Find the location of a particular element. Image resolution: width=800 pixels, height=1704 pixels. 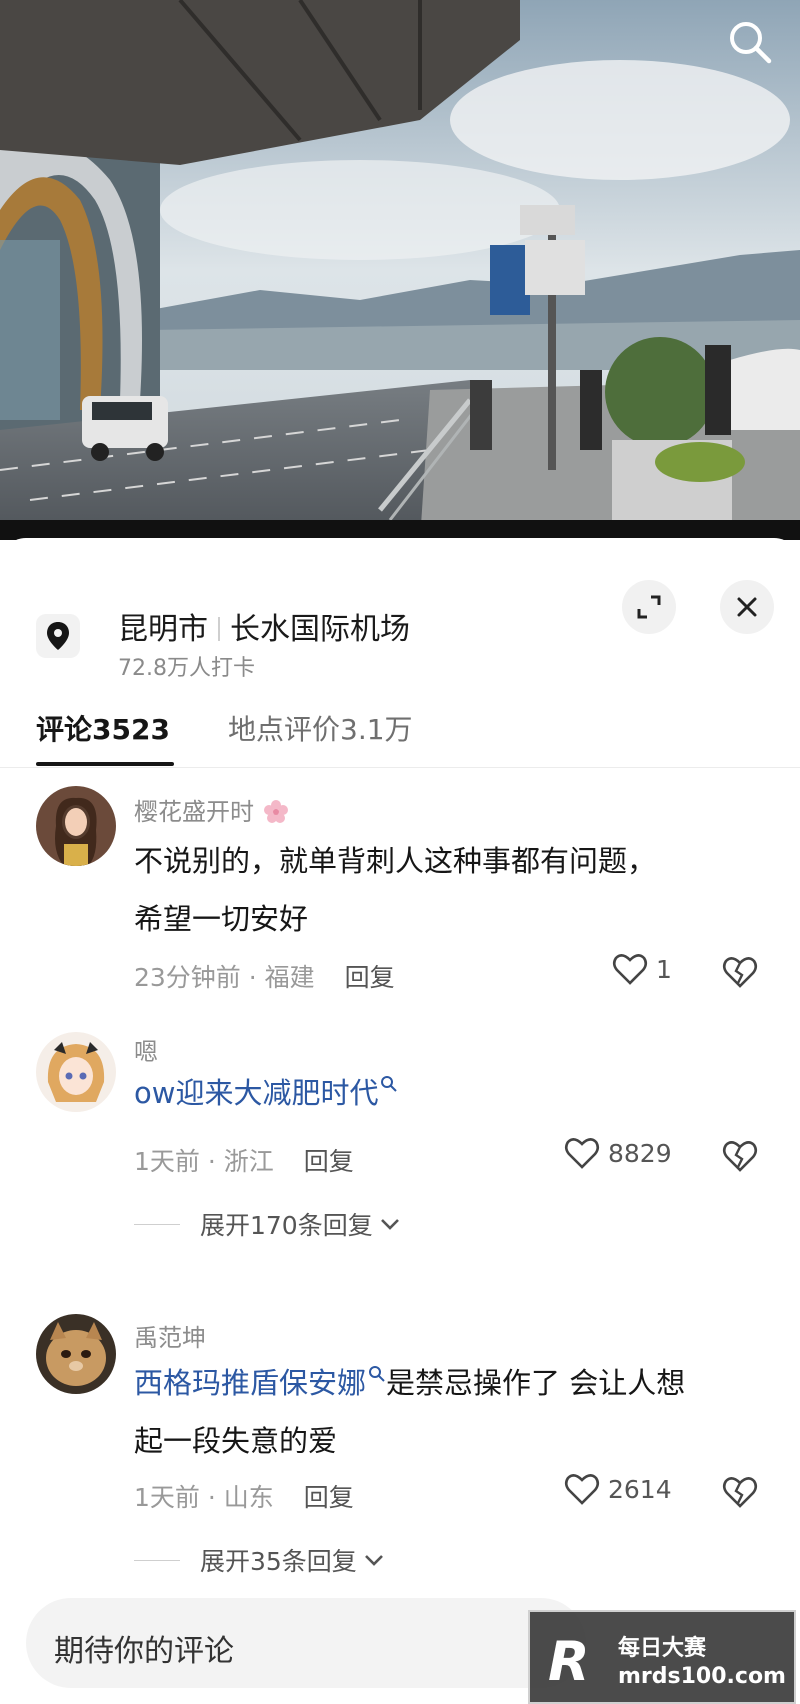

location-pin-icon is located at coordinates (58, 636).